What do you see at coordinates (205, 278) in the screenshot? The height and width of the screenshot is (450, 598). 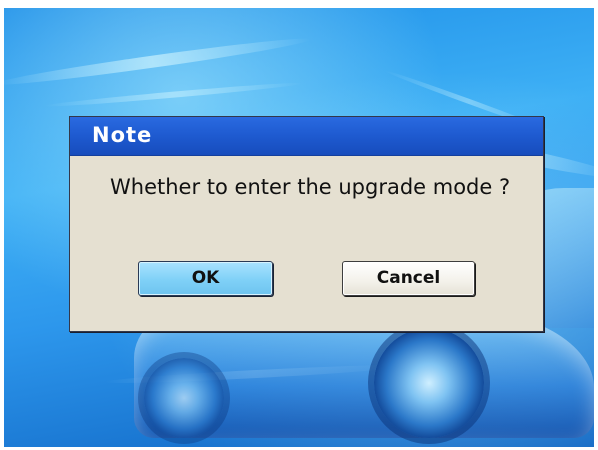 I see `ok-button: OK` at bounding box center [205, 278].